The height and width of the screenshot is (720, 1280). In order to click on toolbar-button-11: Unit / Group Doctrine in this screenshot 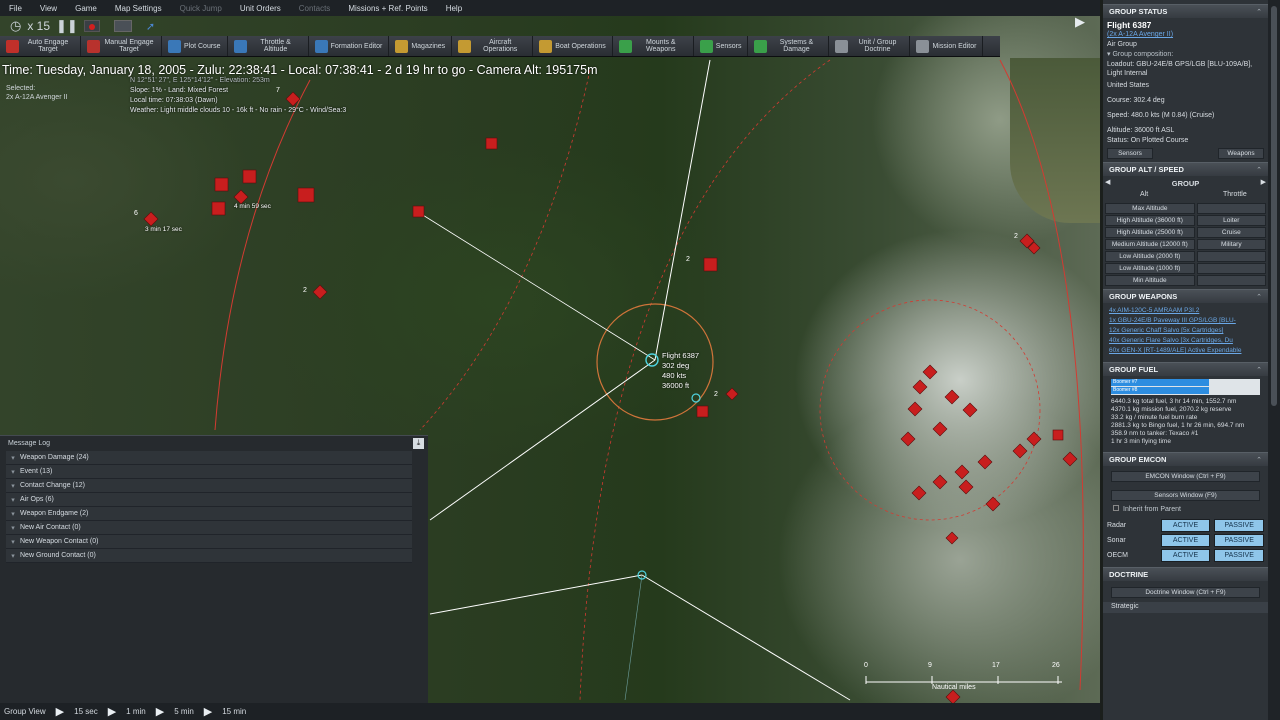, I will do `click(870, 46)`.